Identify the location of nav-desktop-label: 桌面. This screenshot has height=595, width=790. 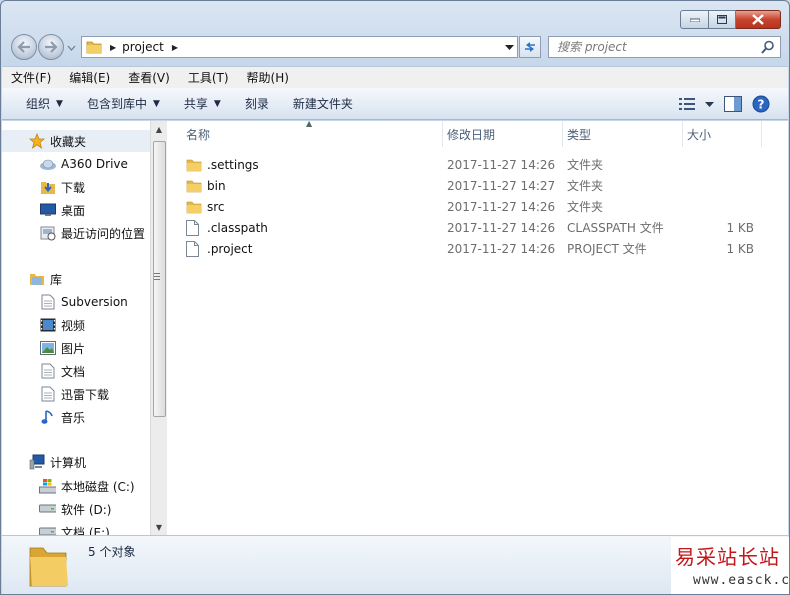
(73, 210).